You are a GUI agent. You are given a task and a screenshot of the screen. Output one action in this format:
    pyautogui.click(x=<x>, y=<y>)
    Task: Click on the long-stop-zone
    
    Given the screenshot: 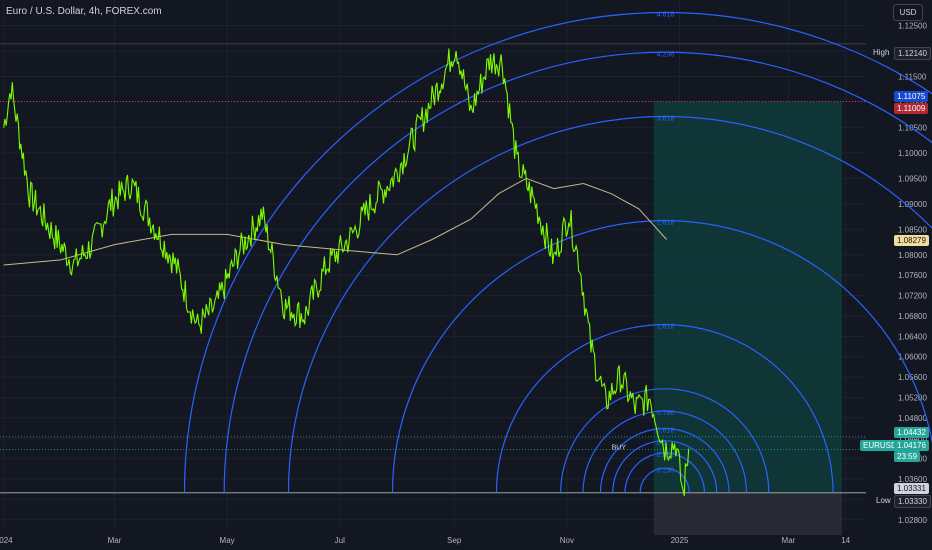 What is the action you would take?
    pyautogui.click(x=747, y=514)
    